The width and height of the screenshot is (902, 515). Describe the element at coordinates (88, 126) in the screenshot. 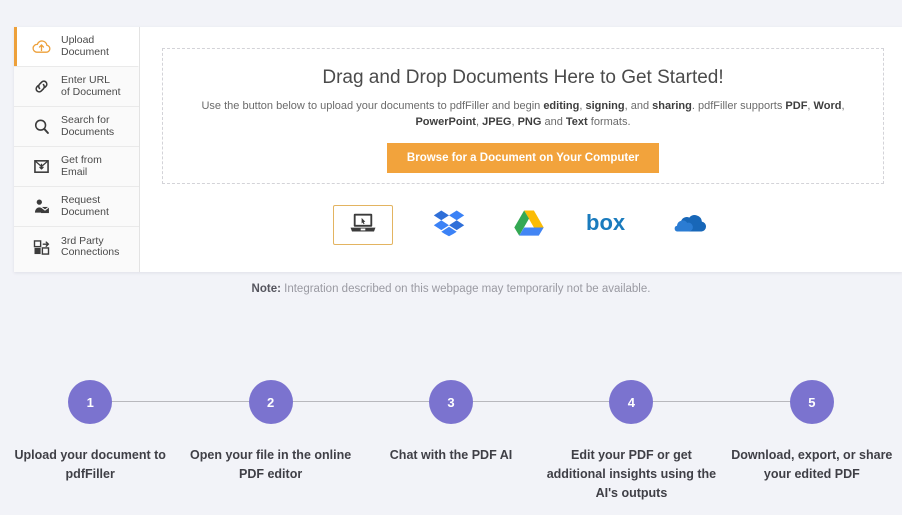

I see `sidebar-item-label: Search for Documents` at that location.